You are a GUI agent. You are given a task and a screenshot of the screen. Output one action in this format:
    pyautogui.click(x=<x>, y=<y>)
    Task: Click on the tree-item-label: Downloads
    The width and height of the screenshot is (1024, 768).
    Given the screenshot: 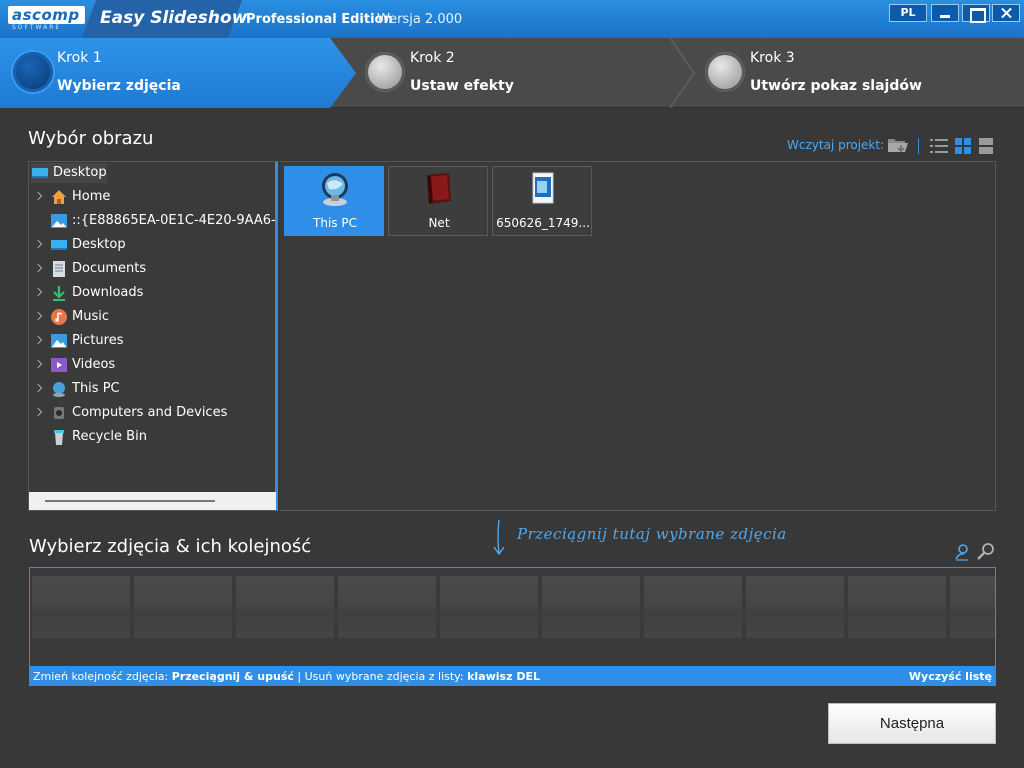 What is the action you would take?
    pyautogui.click(x=108, y=292)
    